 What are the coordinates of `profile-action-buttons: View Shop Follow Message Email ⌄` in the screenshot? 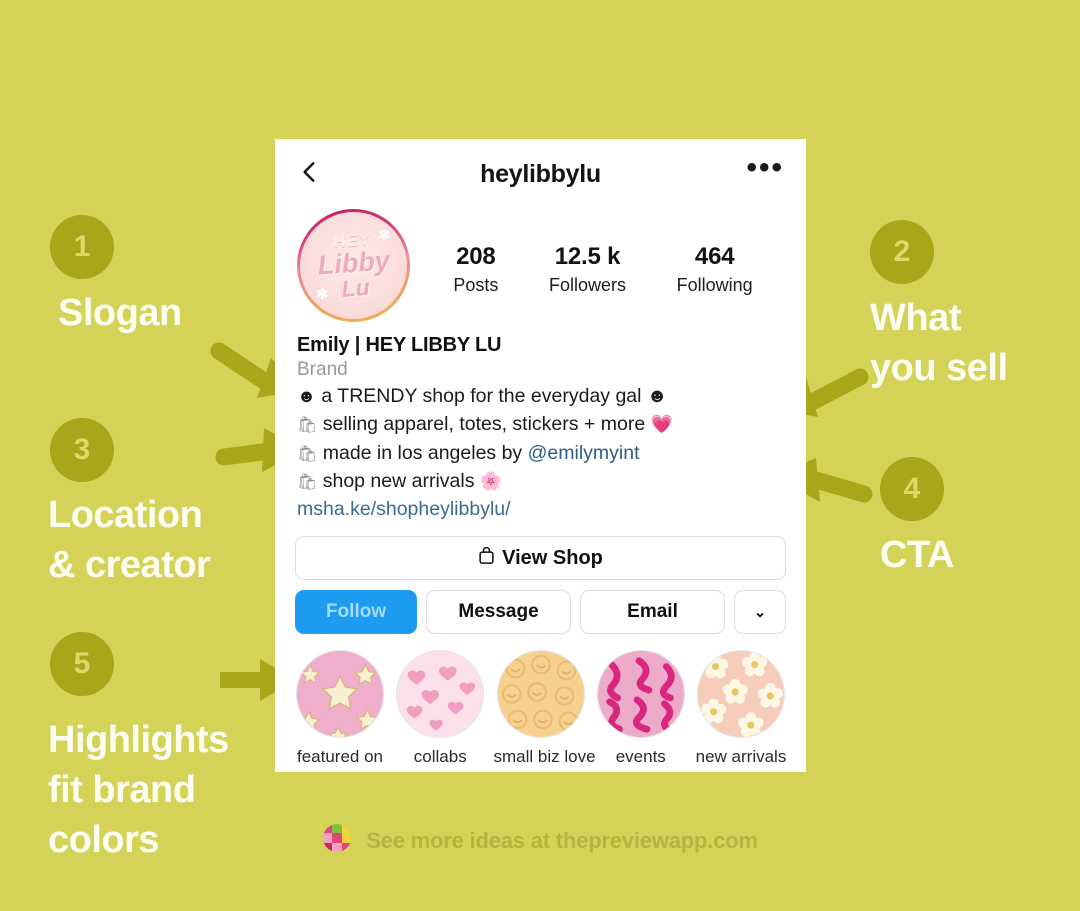 It's located at (540, 579).